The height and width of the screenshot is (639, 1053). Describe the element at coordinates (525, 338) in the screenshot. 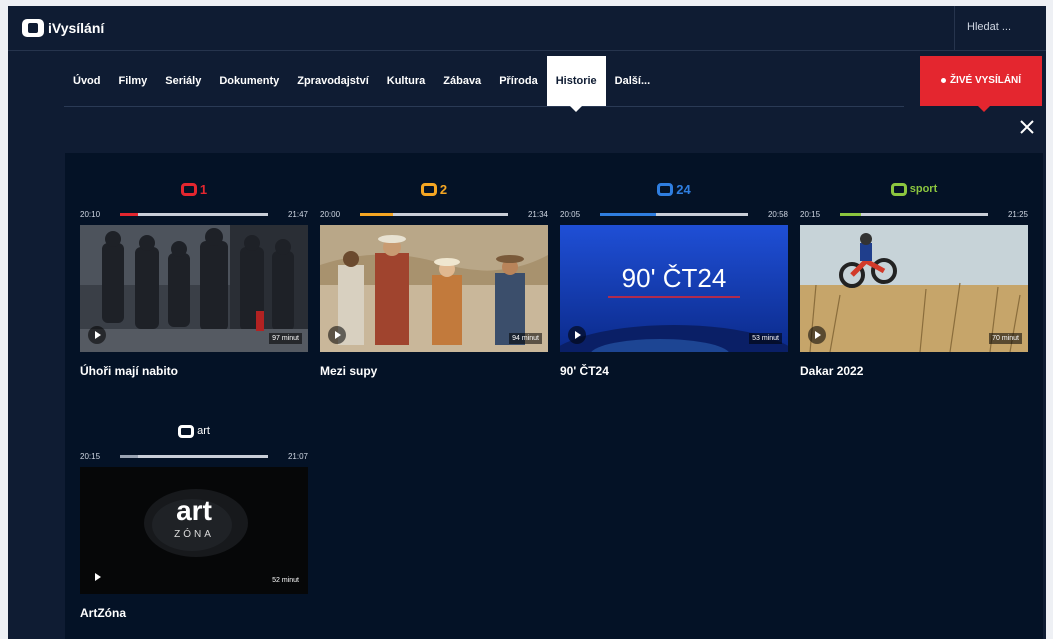

I see `ct2-duration: 94 minut` at that location.